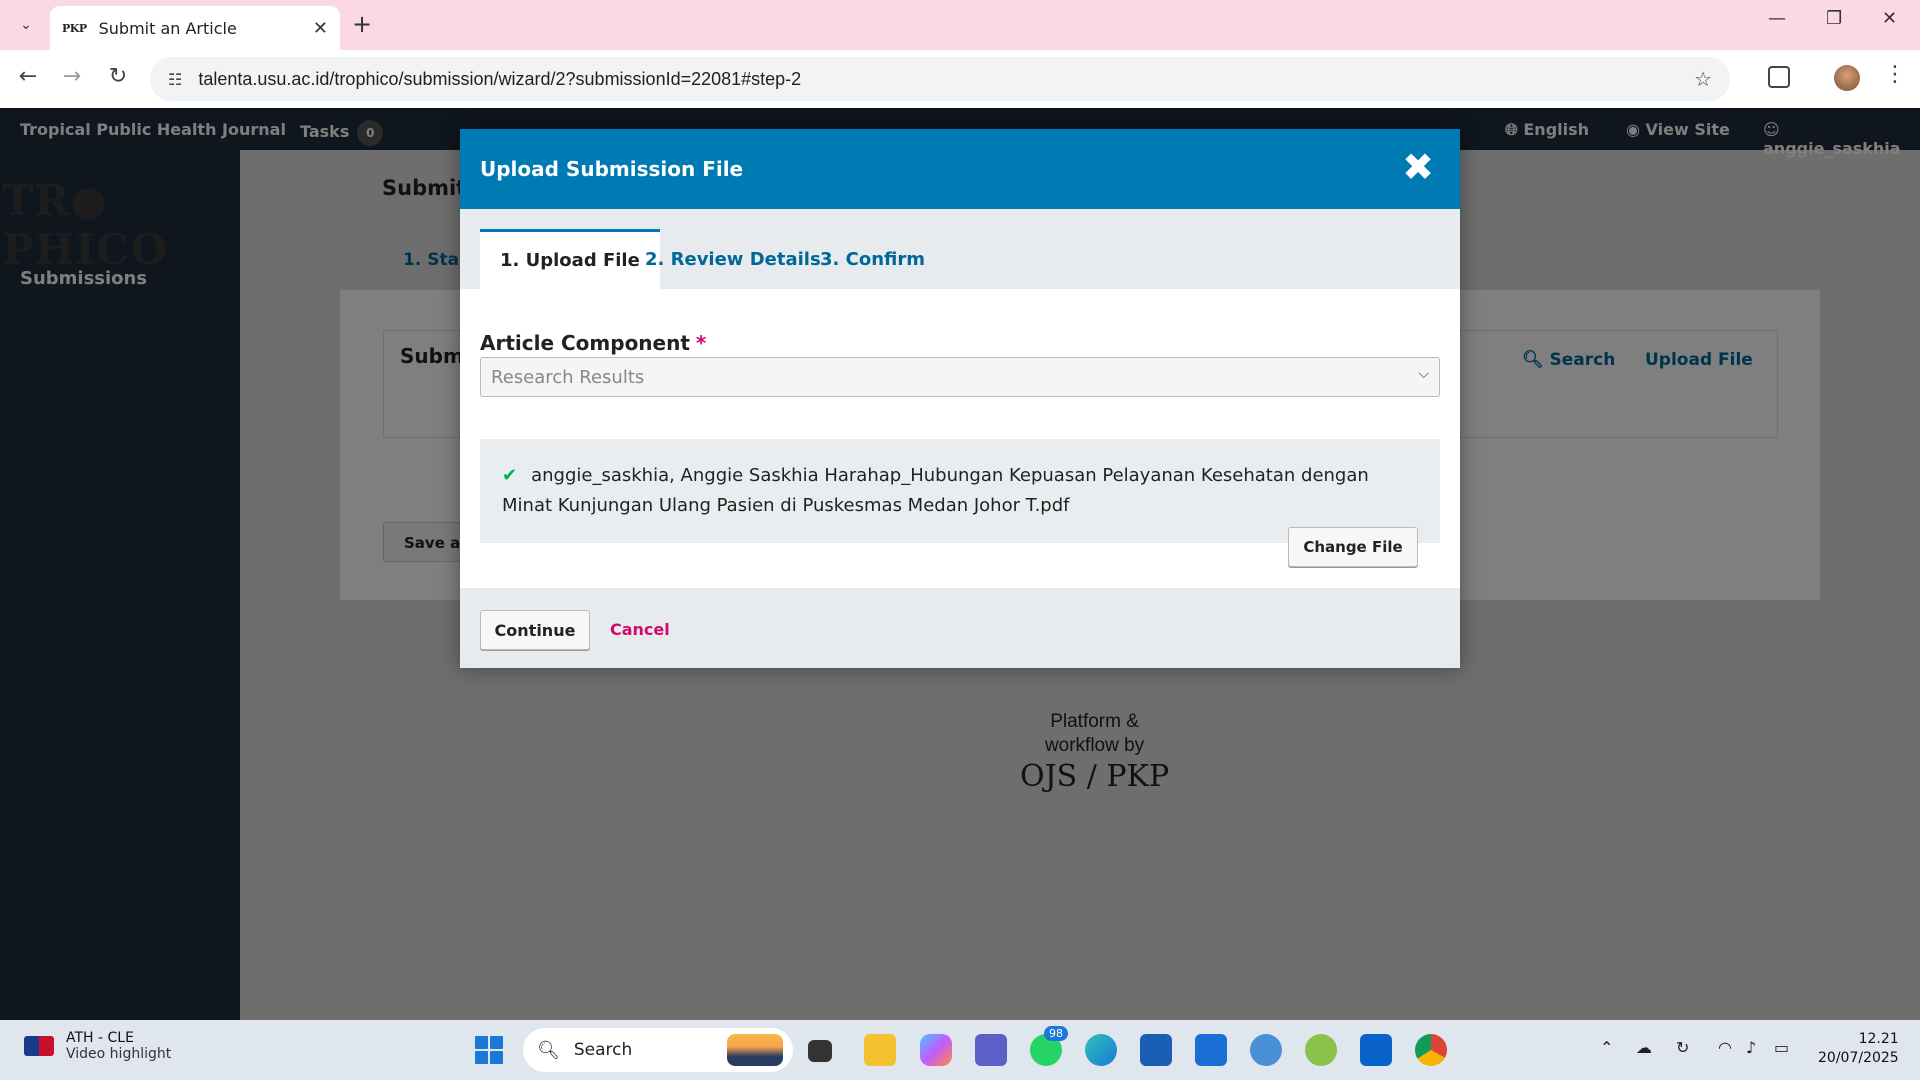 The height and width of the screenshot is (1080, 1920). What do you see at coordinates (1703, 79) in the screenshot?
I see `bookmark-star-icon: ☆` at bounding box center [1703, 79].